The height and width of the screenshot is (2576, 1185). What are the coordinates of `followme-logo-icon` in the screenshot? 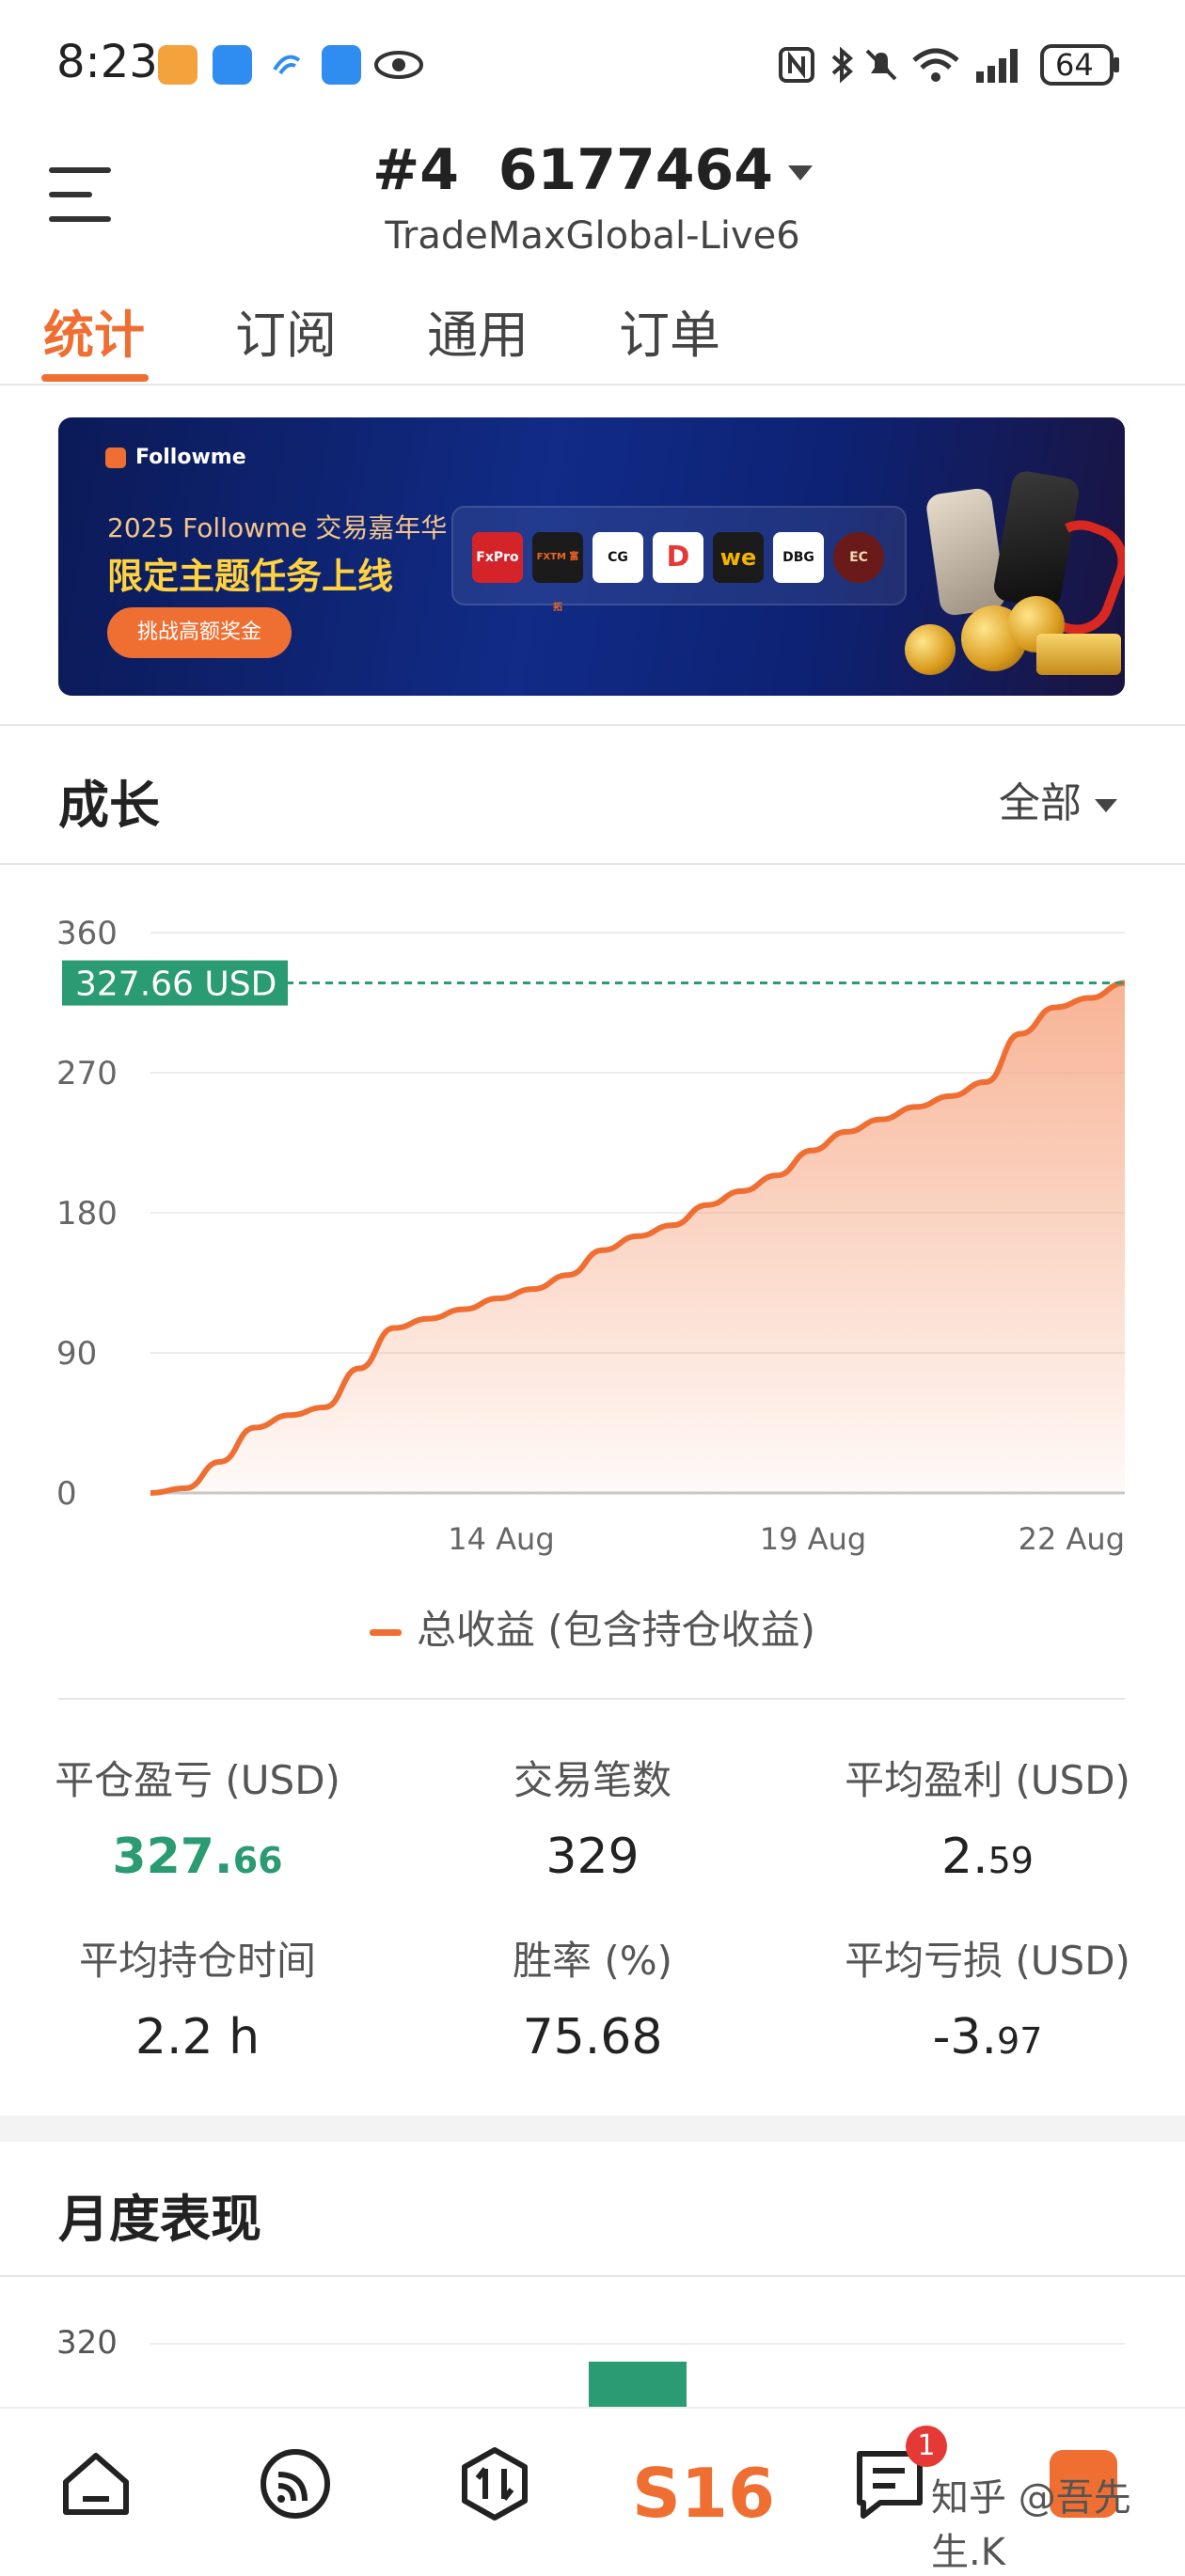 It's located at (115, 458).